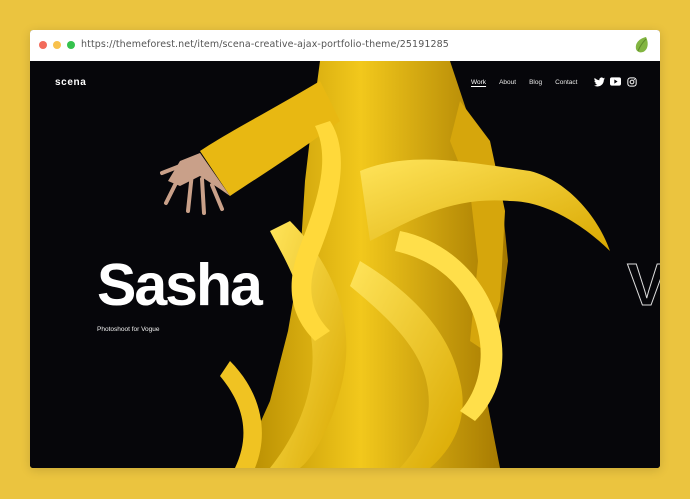  What do you see at coordinates (631, 81) in the screenshot?
I see `instagram-icon` at bounding box center [631, 81].